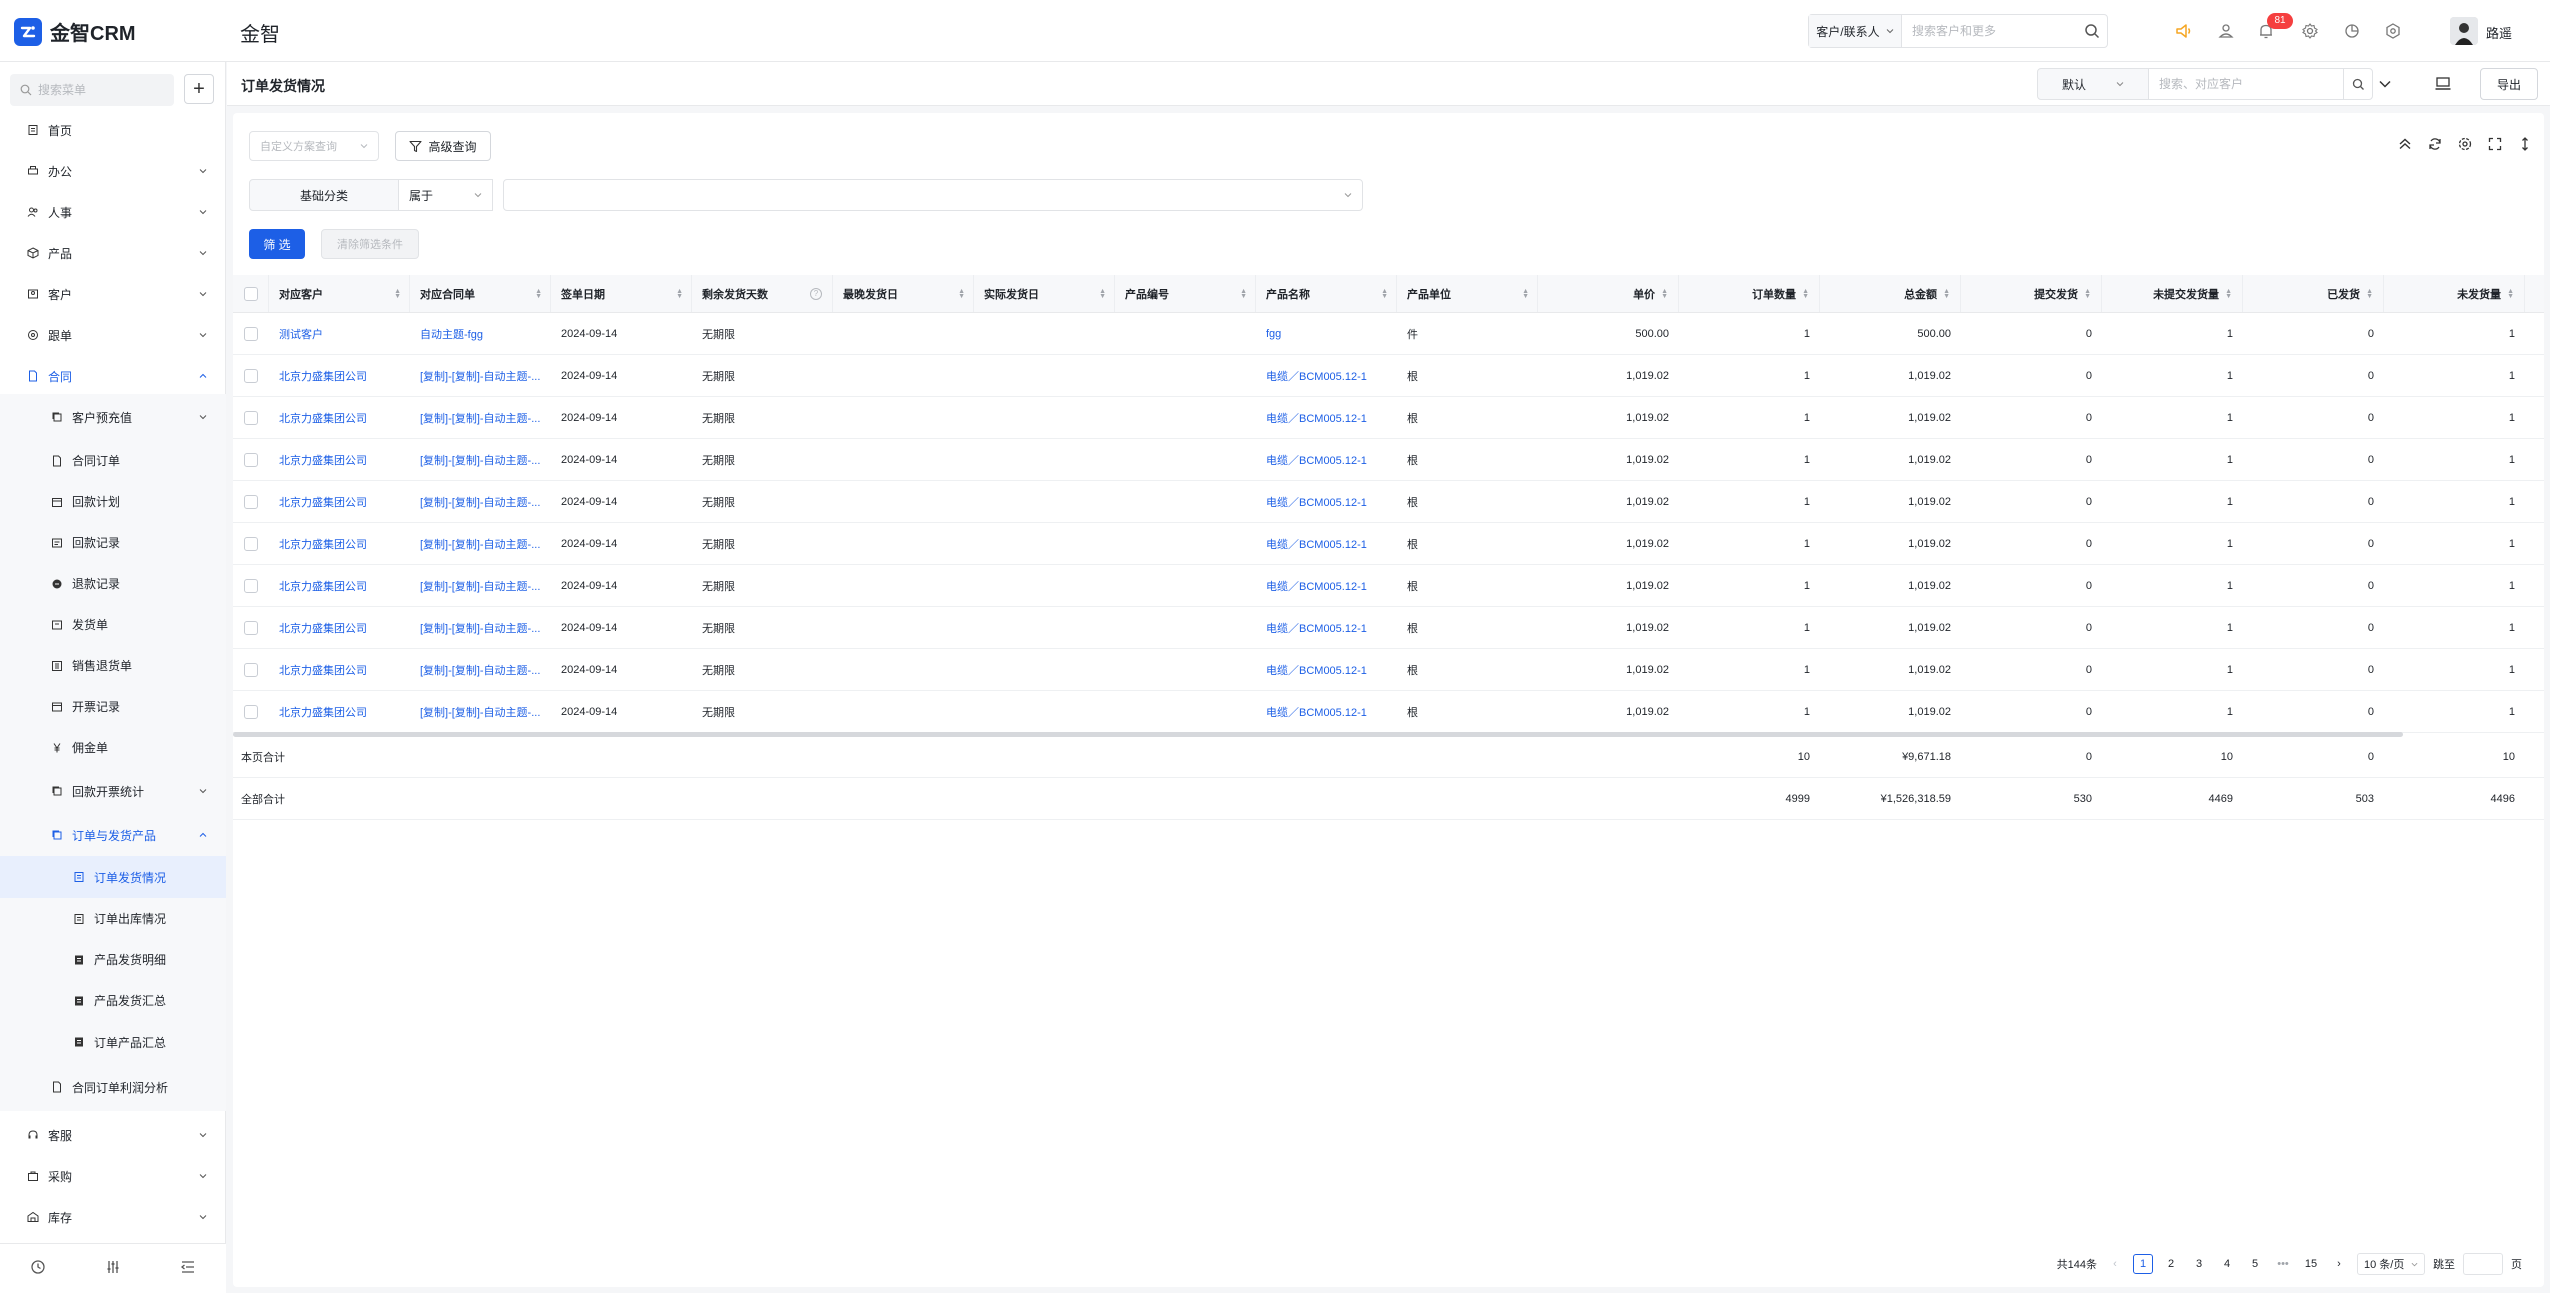 This screenshot has width=2550, height=1293. Describe the element at coordinates (2255, 1264) in the screenshot. I see `page-5: 5` at that location.